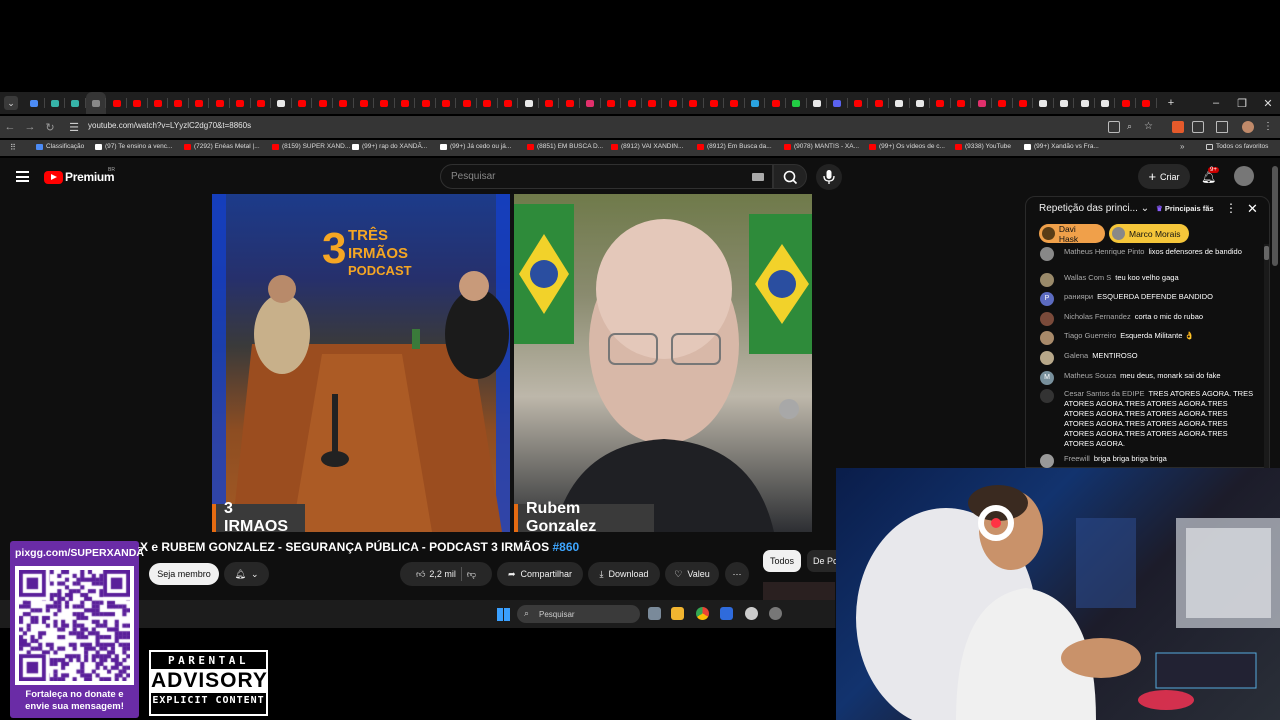 The height and width of the screenshot is (720, 1280). I want to click on chat-author: Matheus Souza, so click(1090, 375).